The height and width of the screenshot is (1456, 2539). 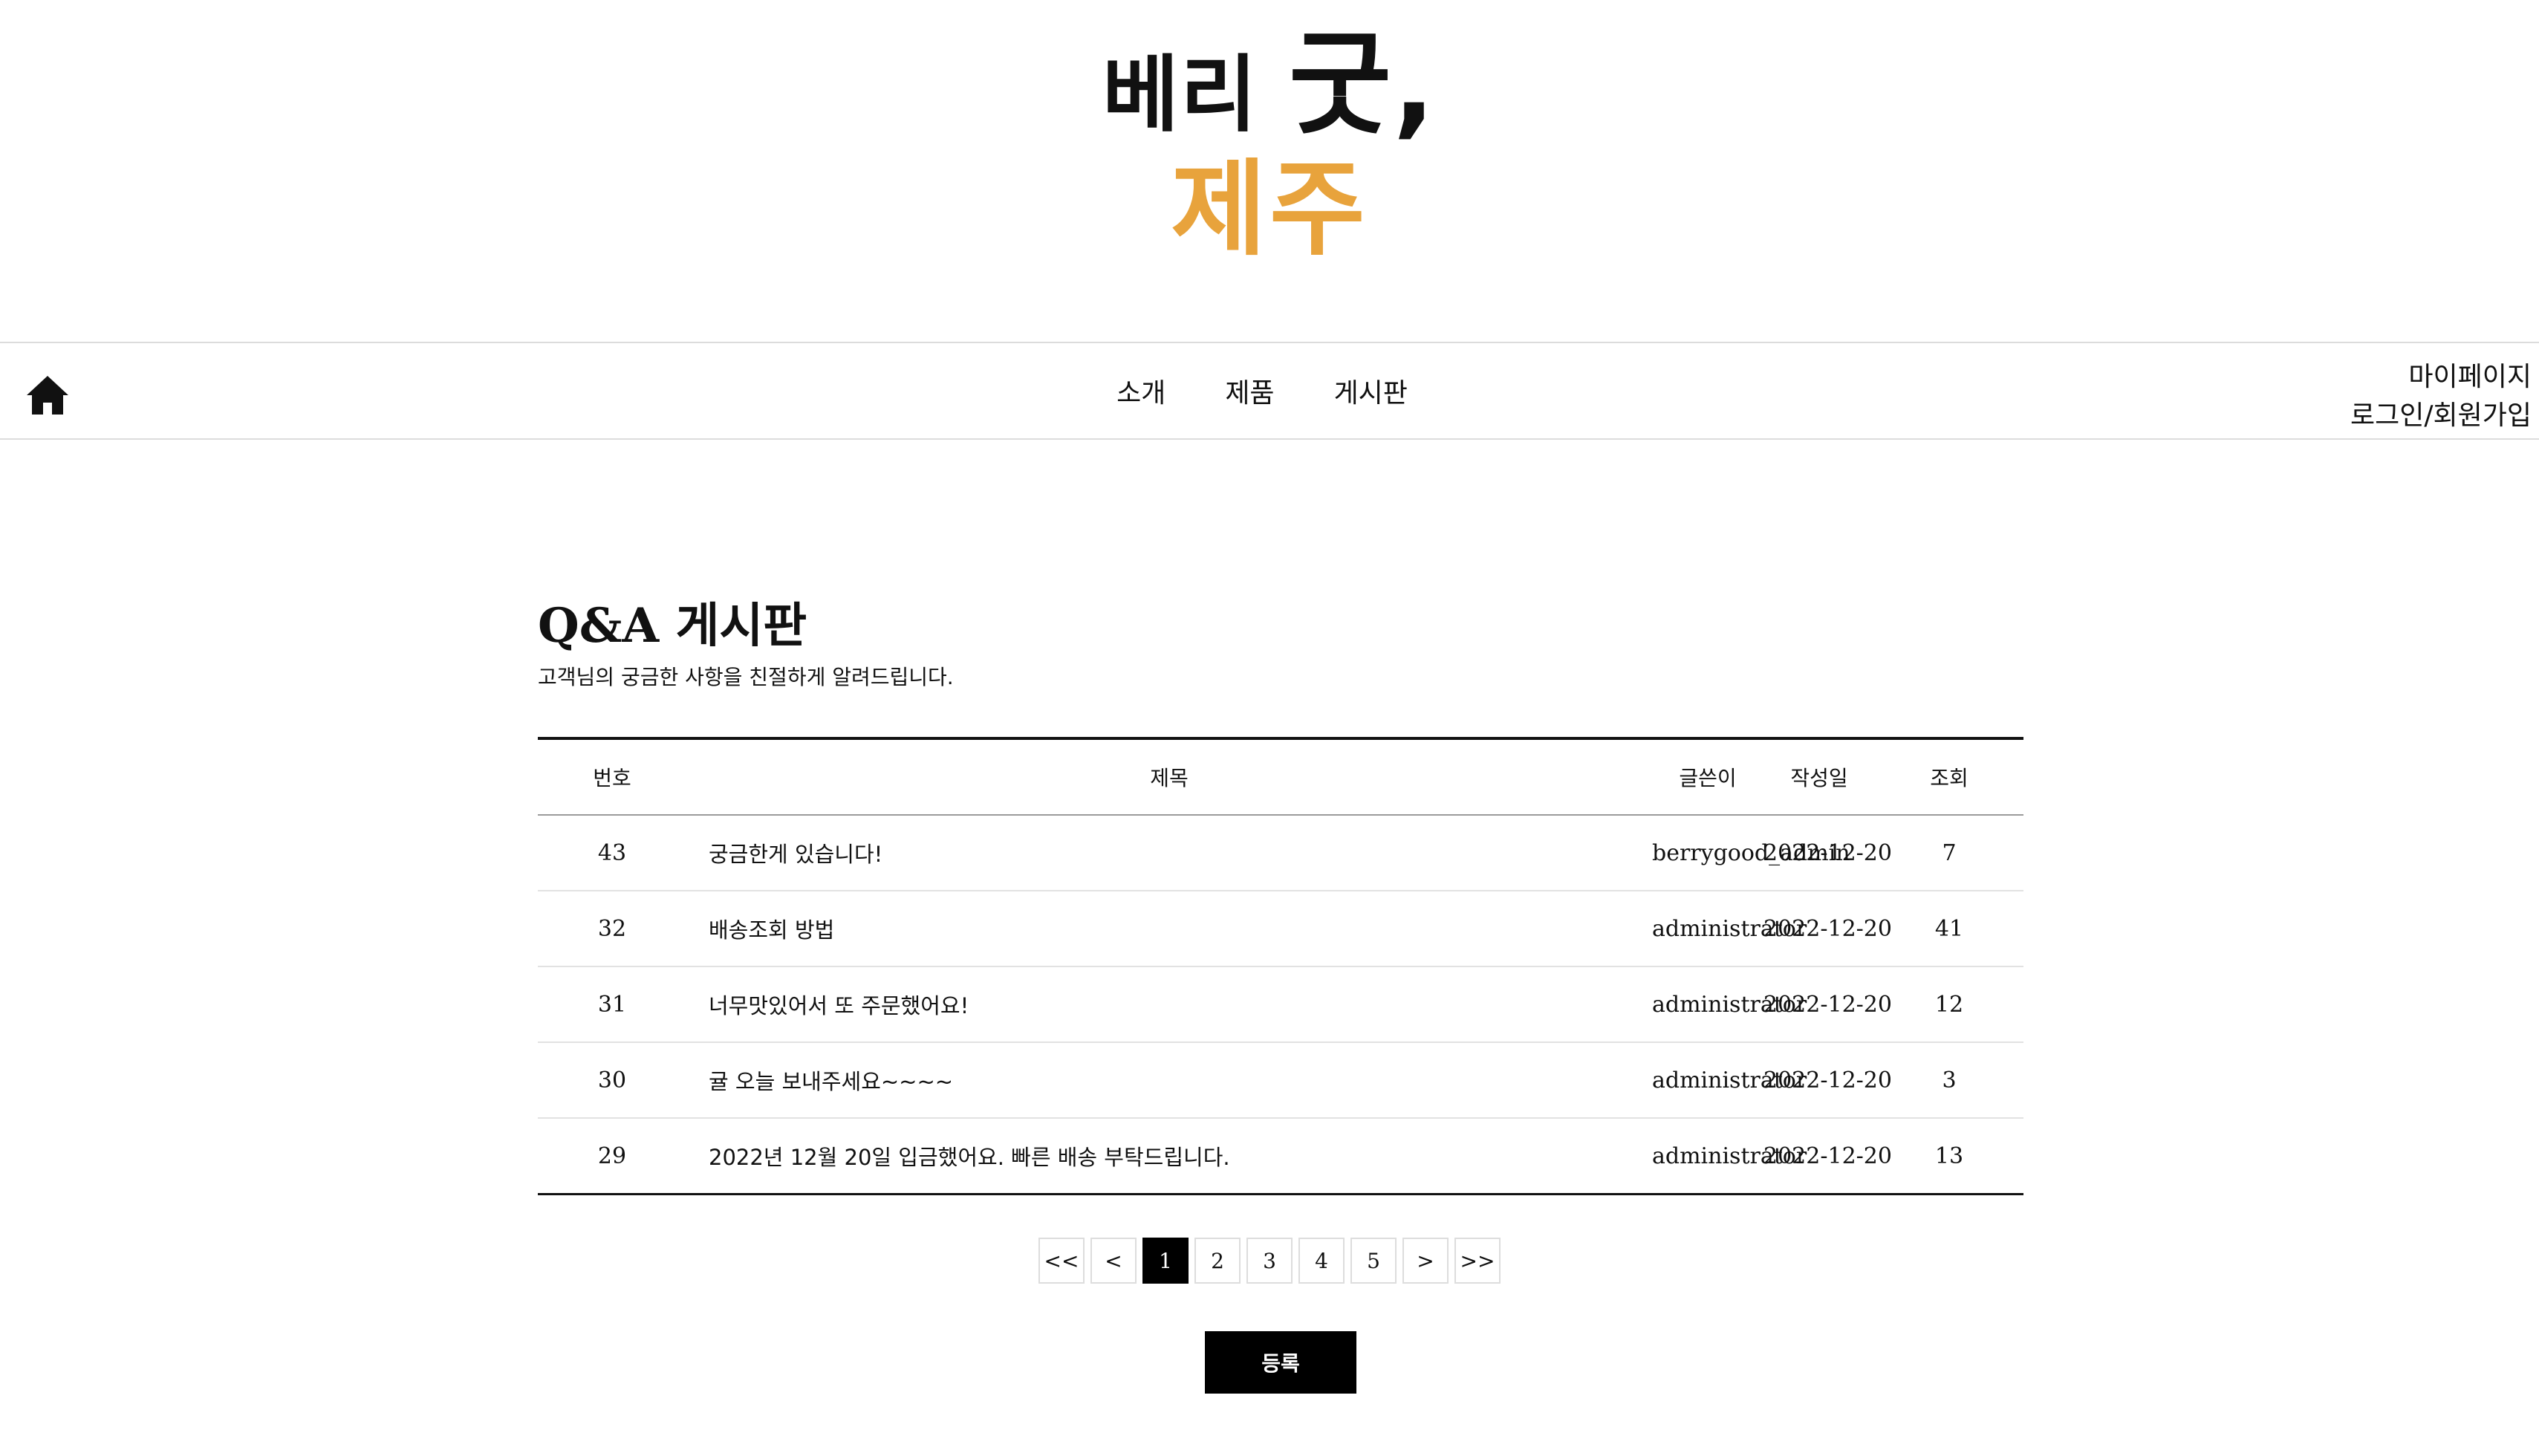 What do you see at coordinates (612, 777) in the screenshot?
I see `column-header-number: 번호` at bounding box center [612, 777].